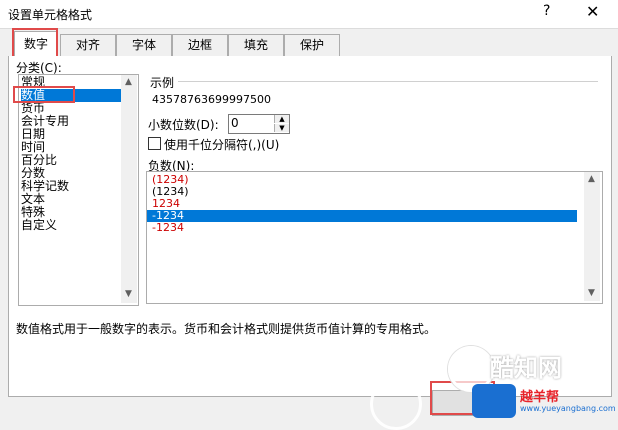 This screenshot has height=430, width=618. Describe the element at coordinates (129, 189) in the screenshot. I see `category-scrollbar: ▲ ▼` at that location.